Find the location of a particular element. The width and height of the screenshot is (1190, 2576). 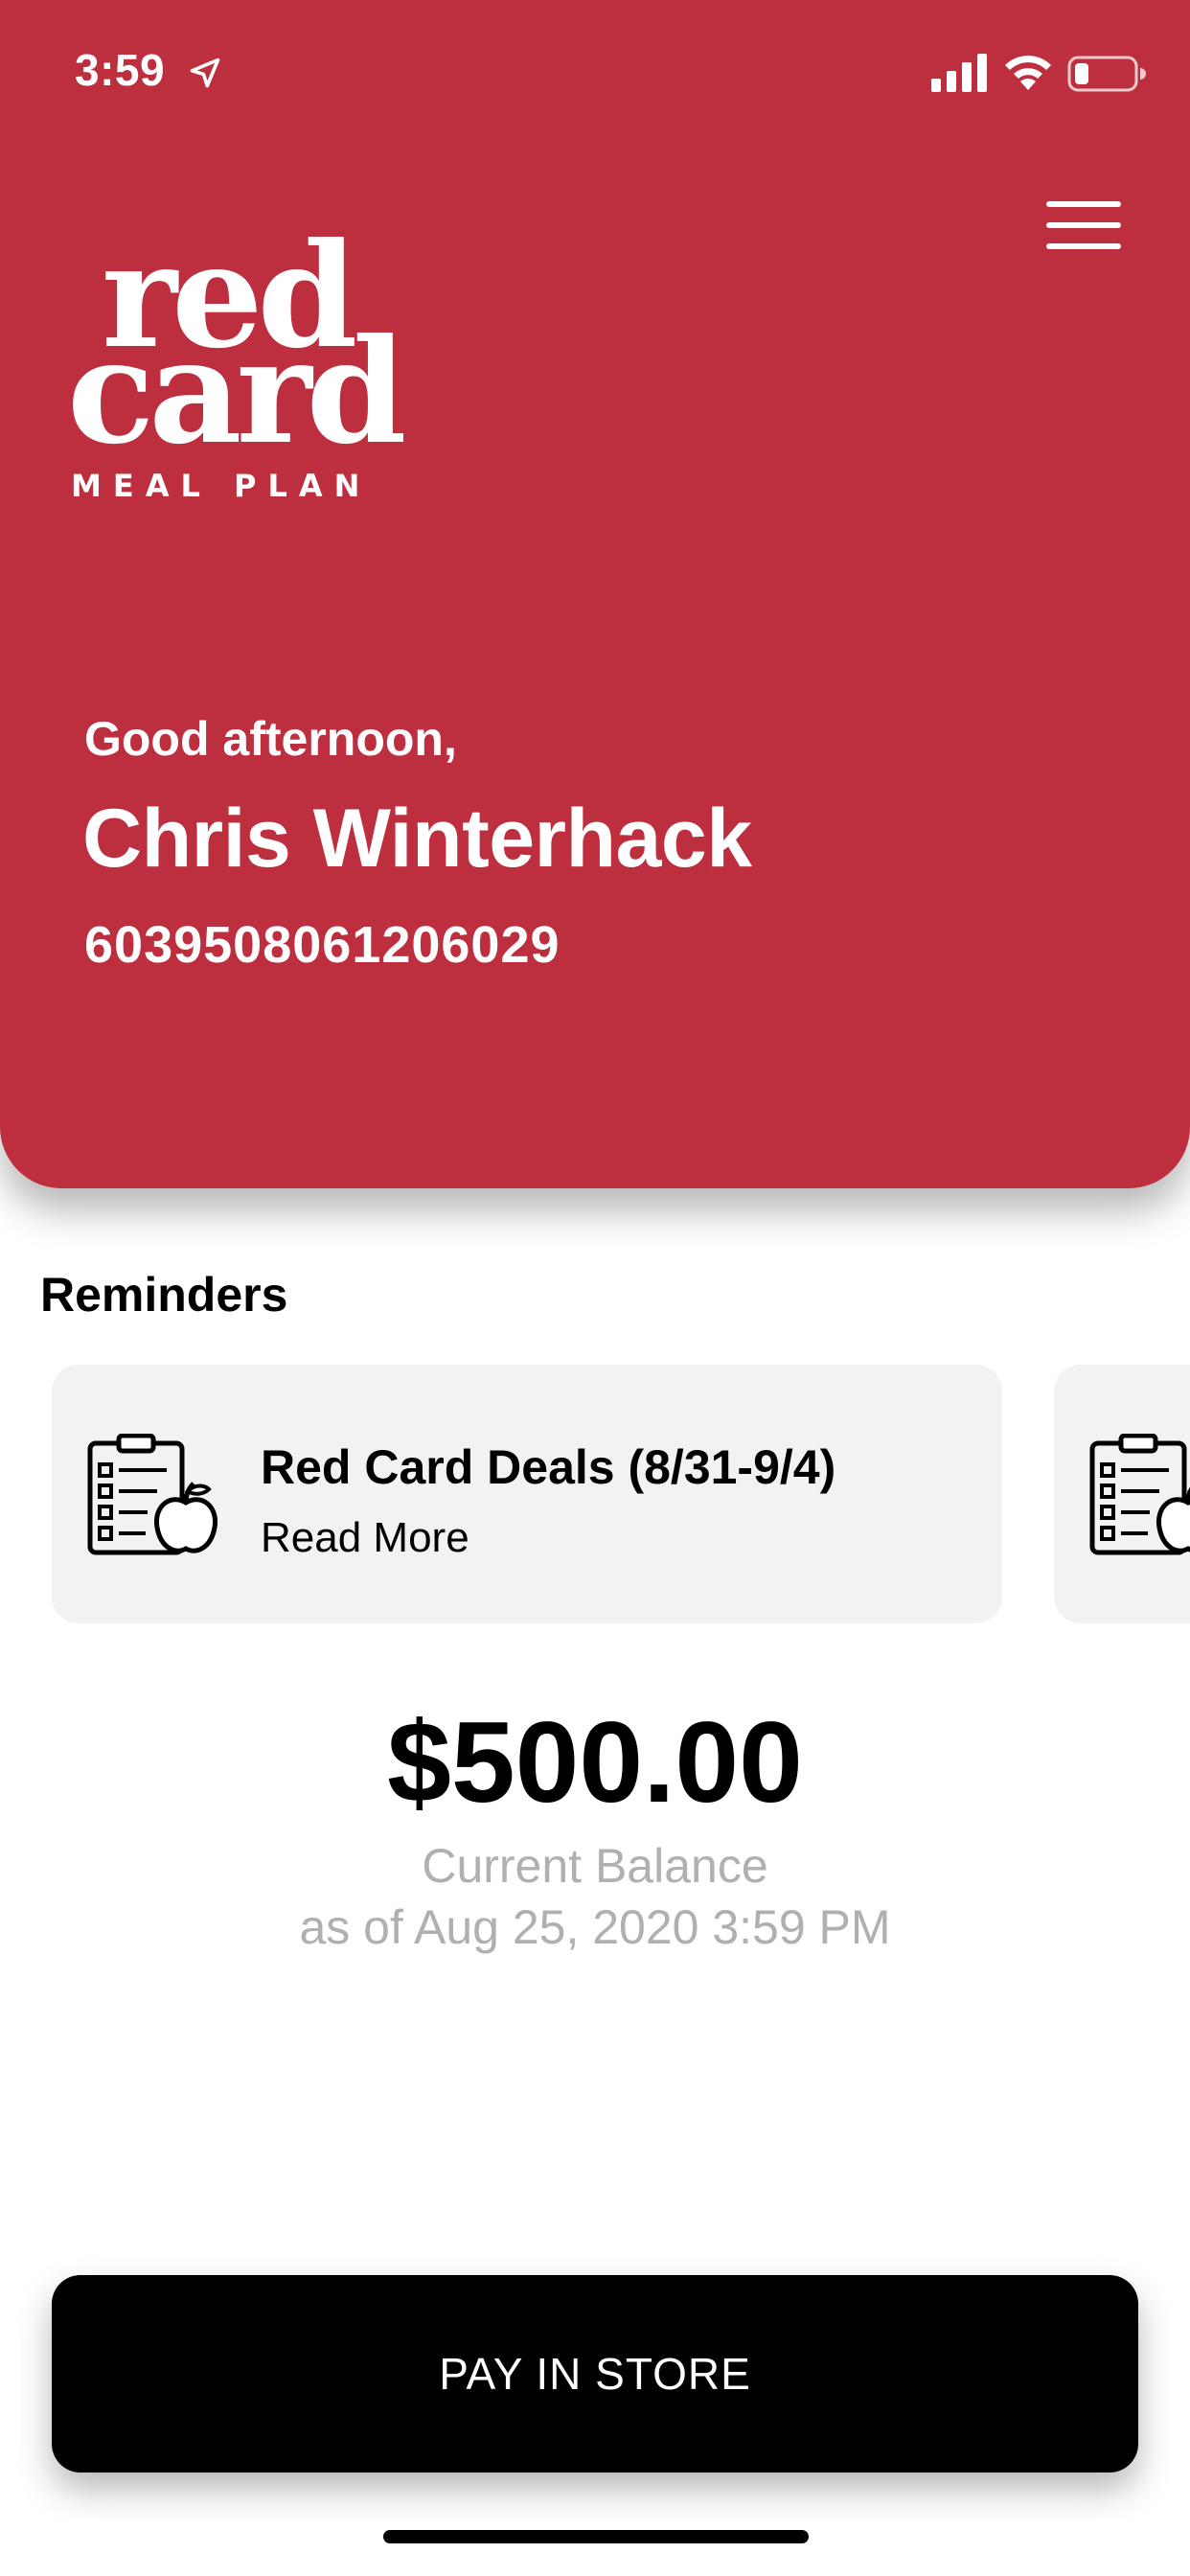

location-arrow-icon is located at coordinates (205, 73).